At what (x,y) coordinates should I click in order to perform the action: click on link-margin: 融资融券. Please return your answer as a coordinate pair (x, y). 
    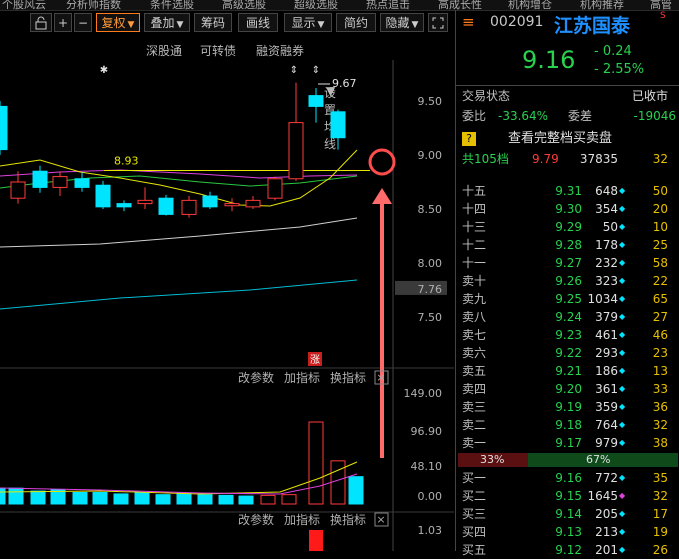
    Looking at the image, I should click on (280, 50).